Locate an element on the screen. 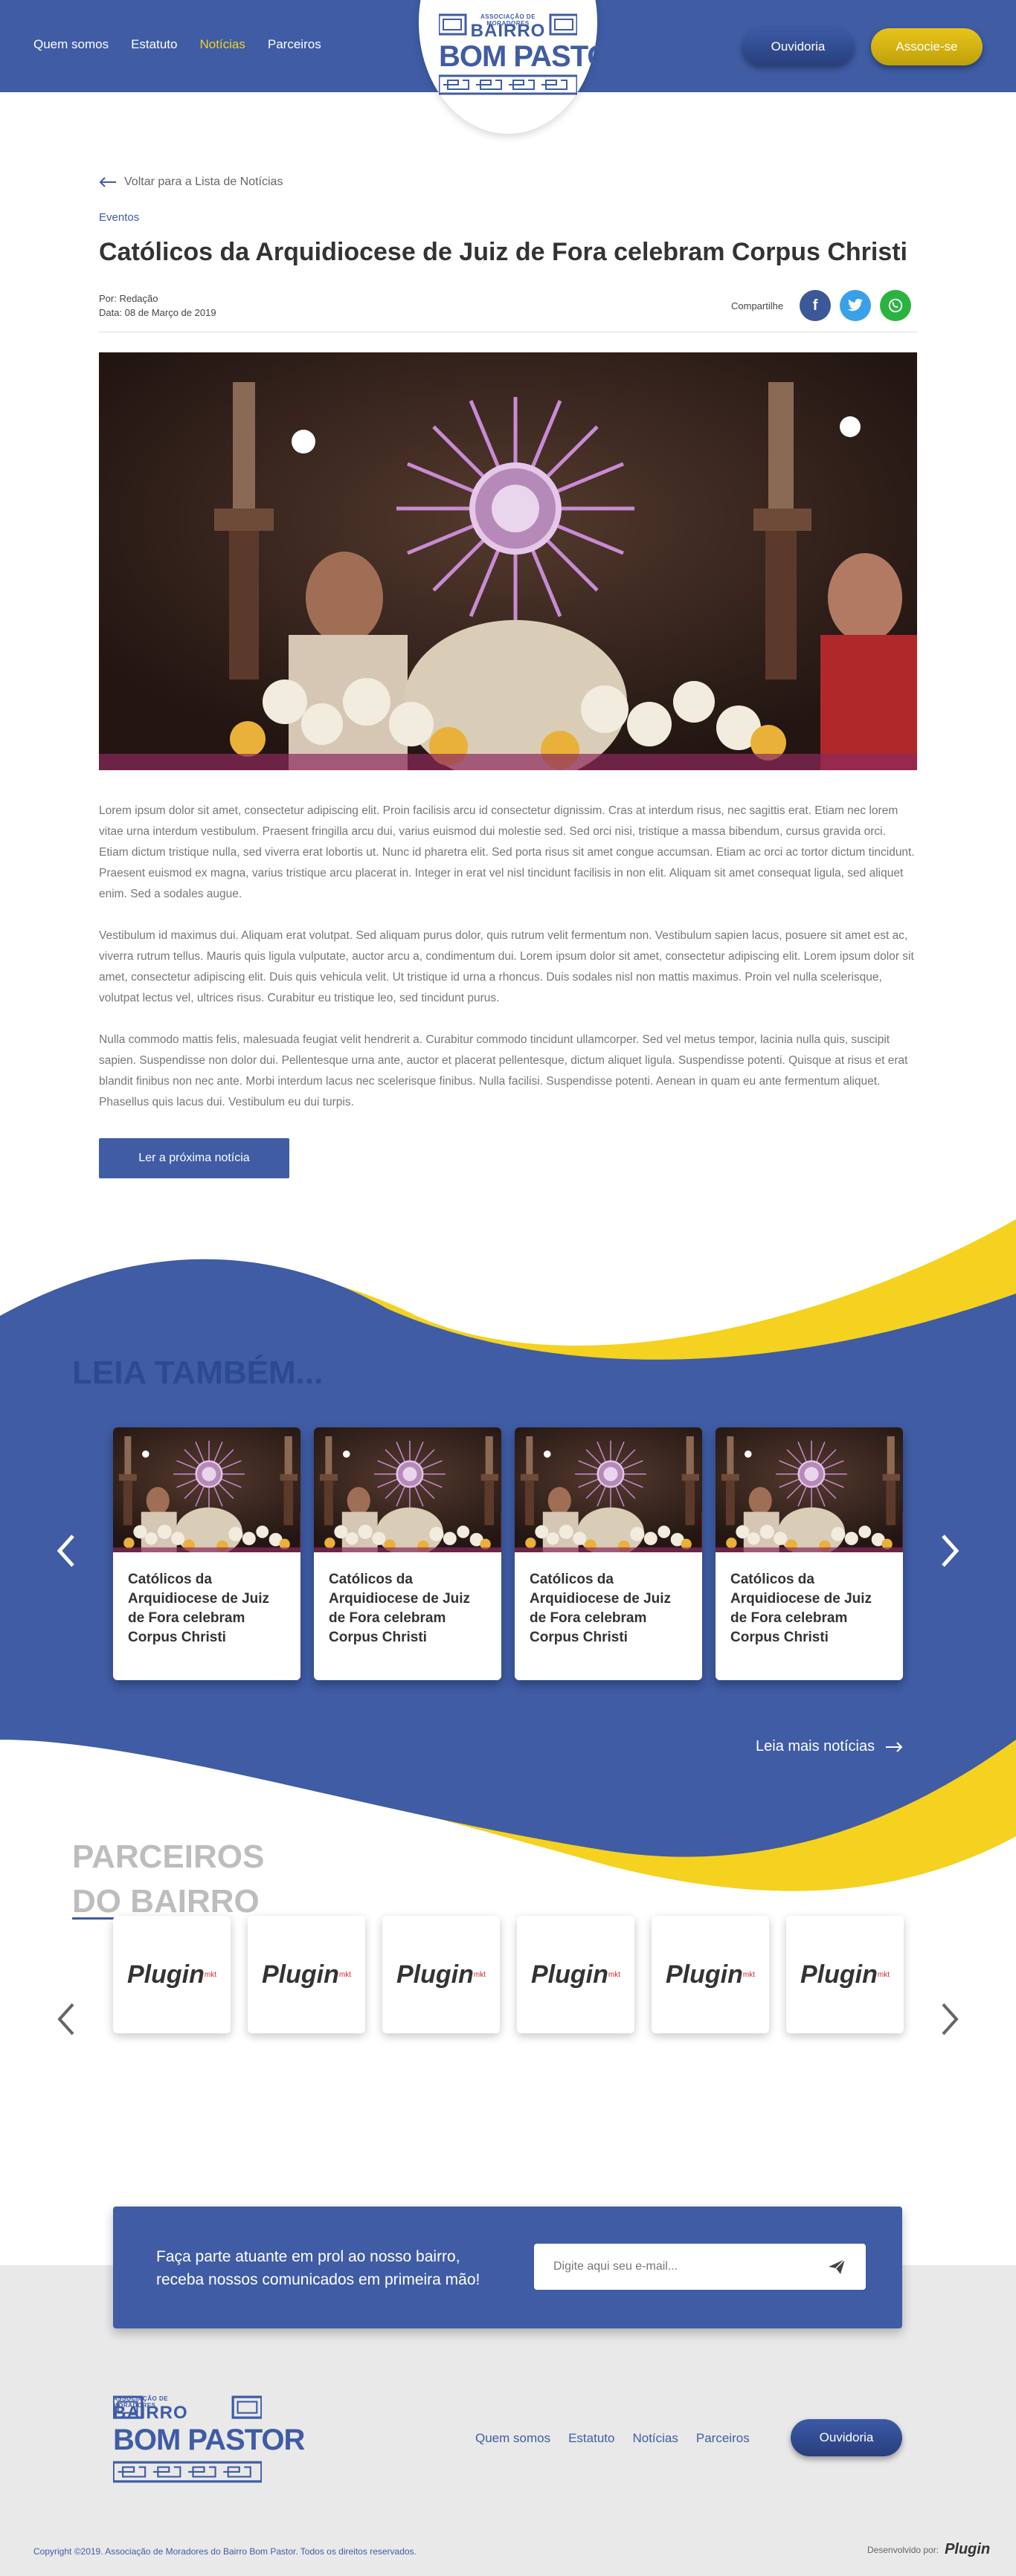 The width and height of the screenshot is (1016, 2576). footer-nav: Quem somos Estatuto Notícias Parceiros is located at coordinates (612, 2438).